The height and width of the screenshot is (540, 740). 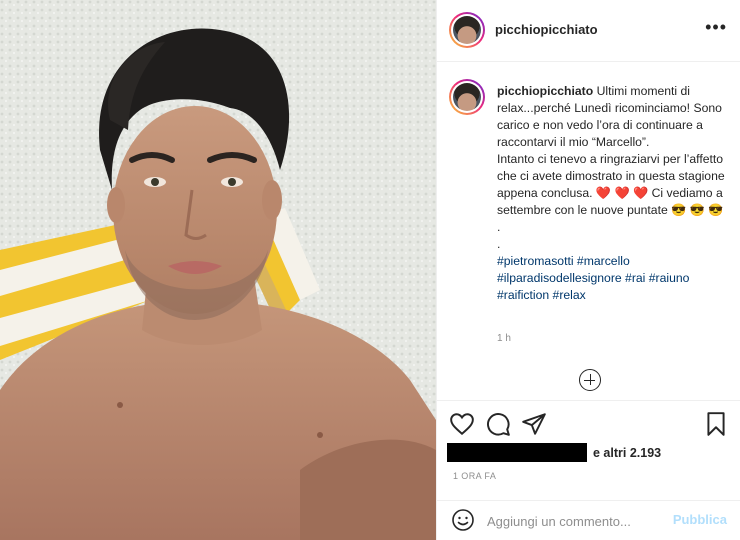 What do you see at coordinates (577, 521) in the screenshot?
I see `comment-input` at bounding box center [577, 521].